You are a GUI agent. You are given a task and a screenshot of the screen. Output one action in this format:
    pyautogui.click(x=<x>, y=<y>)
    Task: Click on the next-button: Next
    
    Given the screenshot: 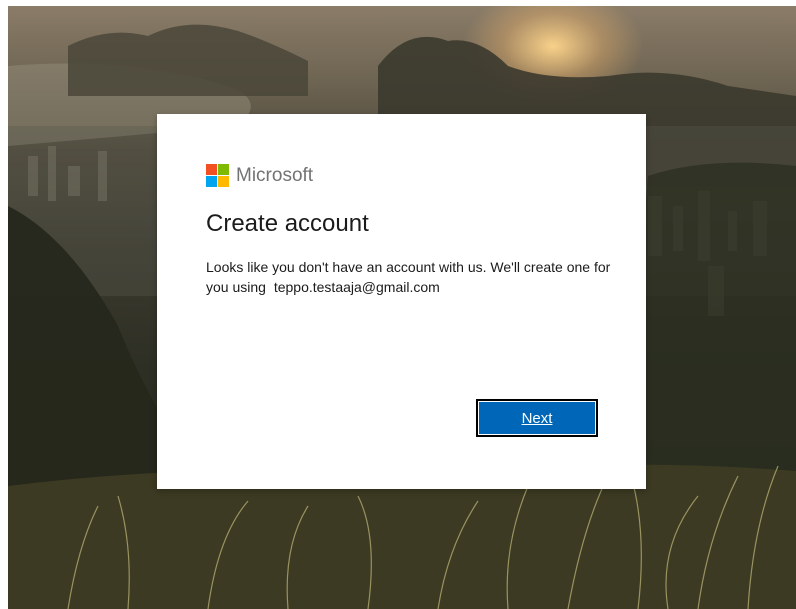 What is the action you would take?
    pyautogui.click(x=537, y=418)
    